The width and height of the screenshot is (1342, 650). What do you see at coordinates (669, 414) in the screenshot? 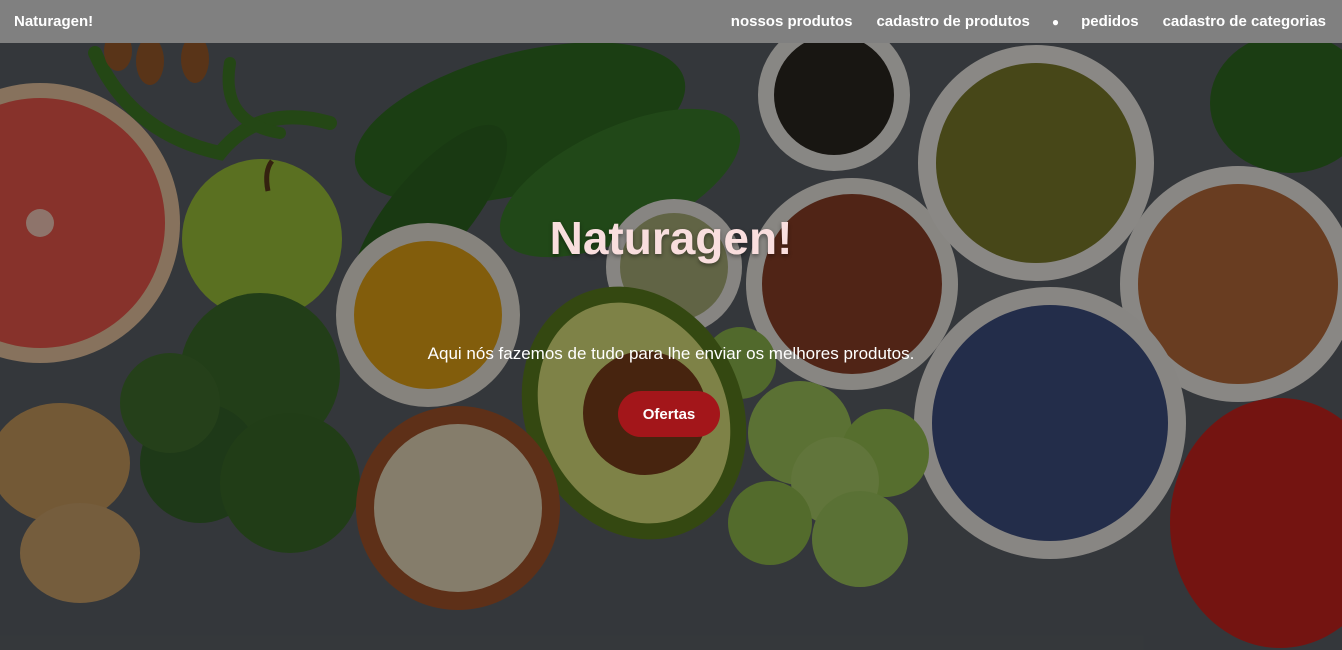
I see `offers-button: Ofertas` at bounding box center [669, 414].